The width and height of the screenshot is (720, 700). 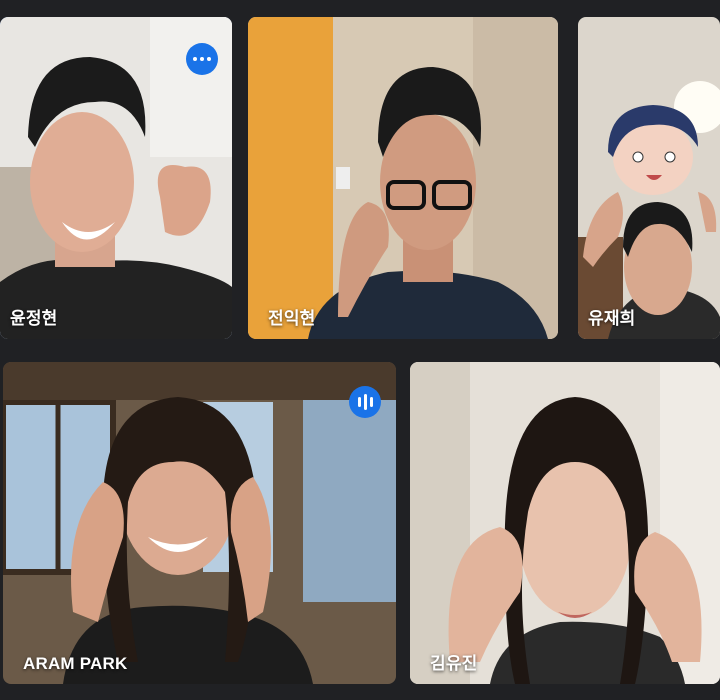 What do you see at coordinates (34, 318) in the screenshot?
I see `participant-name-1: 윤정현` at bounding box center [34, 318].